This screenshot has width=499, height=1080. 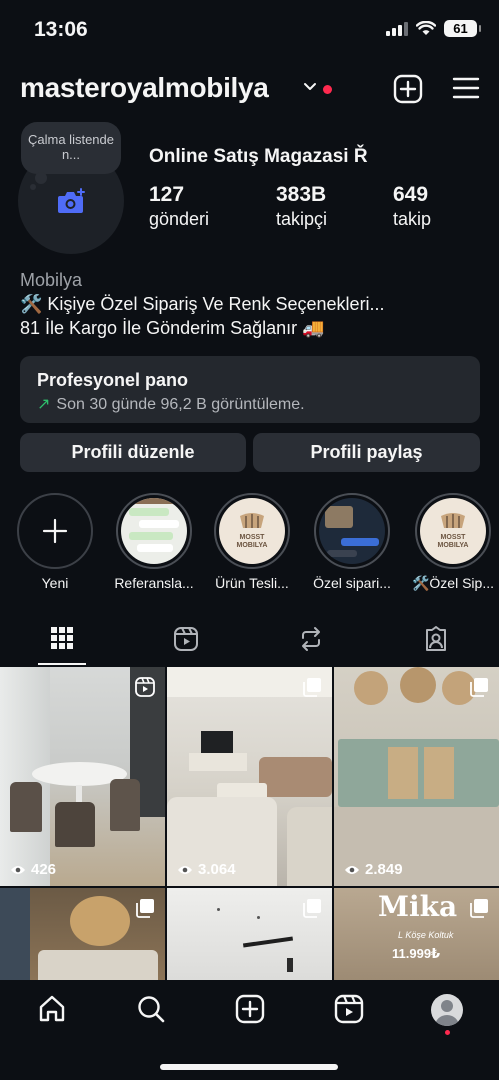 I want to click on stat-following-label: takip, so click(x=412, y=219).